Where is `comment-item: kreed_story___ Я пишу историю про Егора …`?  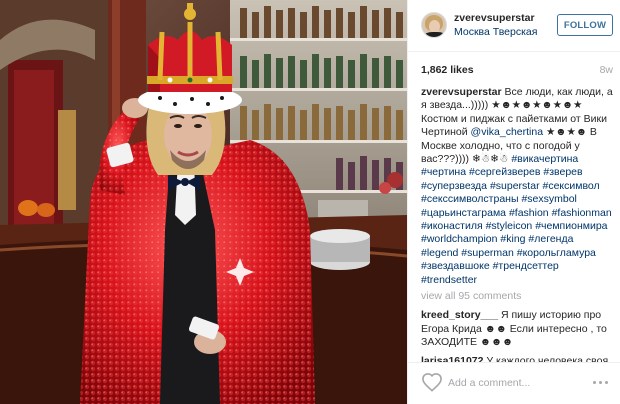
comment-item: kreed_story___ Я пишу историю про Егора … is located at coordinates (517, 329).